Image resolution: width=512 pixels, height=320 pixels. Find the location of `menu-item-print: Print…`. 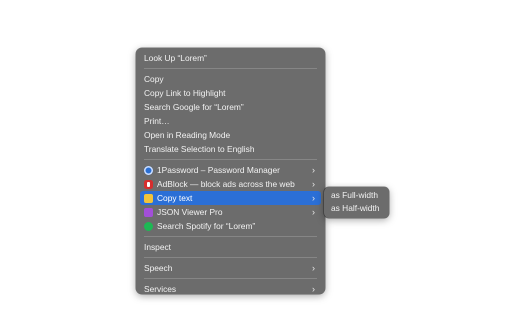

menu-item-print: Print… is located at coordinates (230, 121).